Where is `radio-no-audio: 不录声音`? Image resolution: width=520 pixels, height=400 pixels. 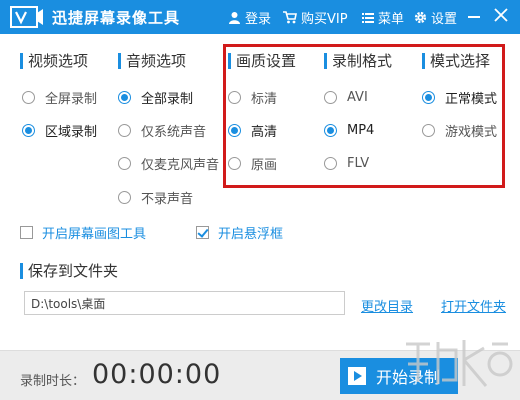
radio-no-audio: 不录声音 is located at coordinates (156, 197).